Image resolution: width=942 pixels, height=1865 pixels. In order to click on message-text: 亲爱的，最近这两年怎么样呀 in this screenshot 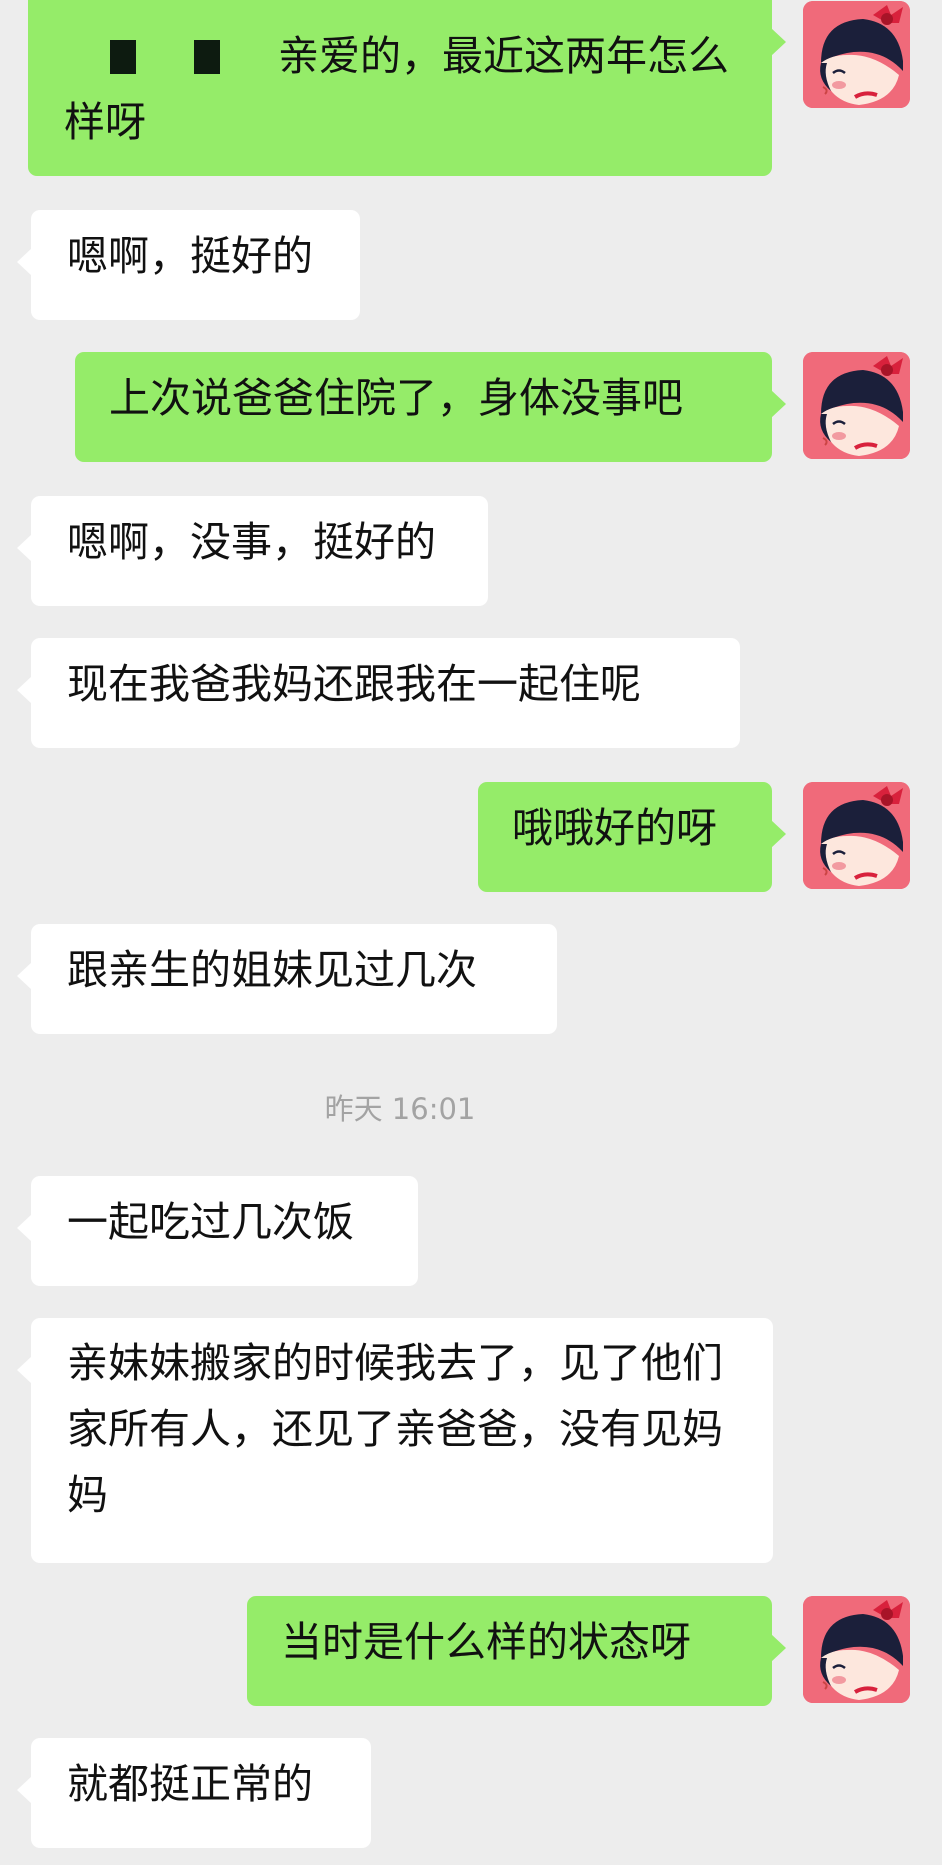, I will do `click(396, 89)`.